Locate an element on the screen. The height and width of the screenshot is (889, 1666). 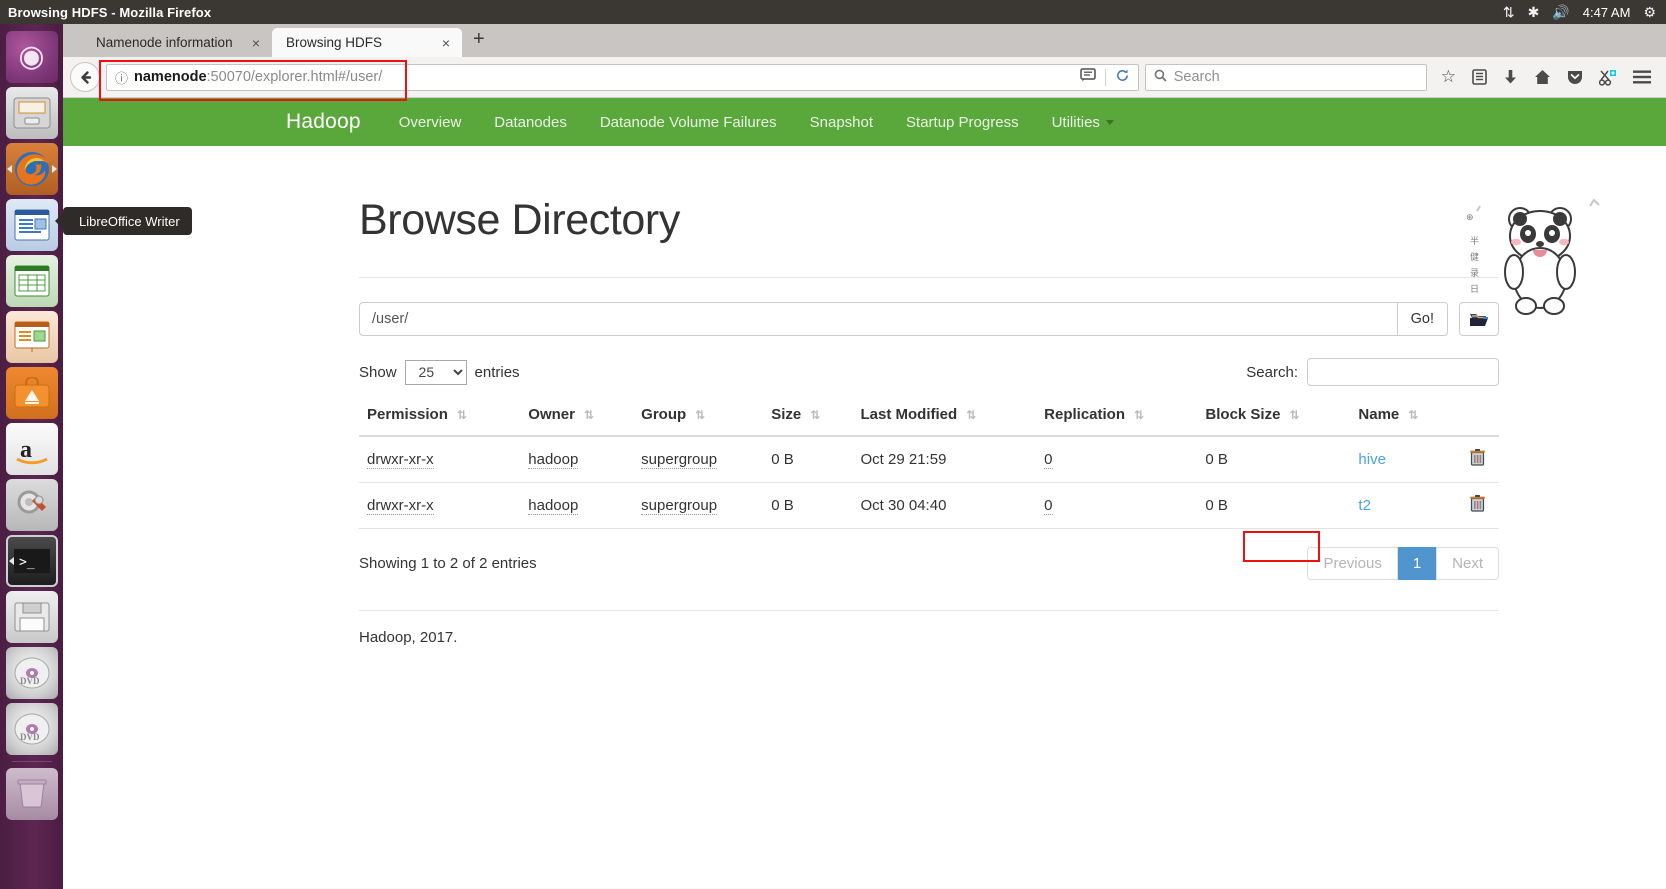
amazon-icon: a is located at coordinates (31, 451).